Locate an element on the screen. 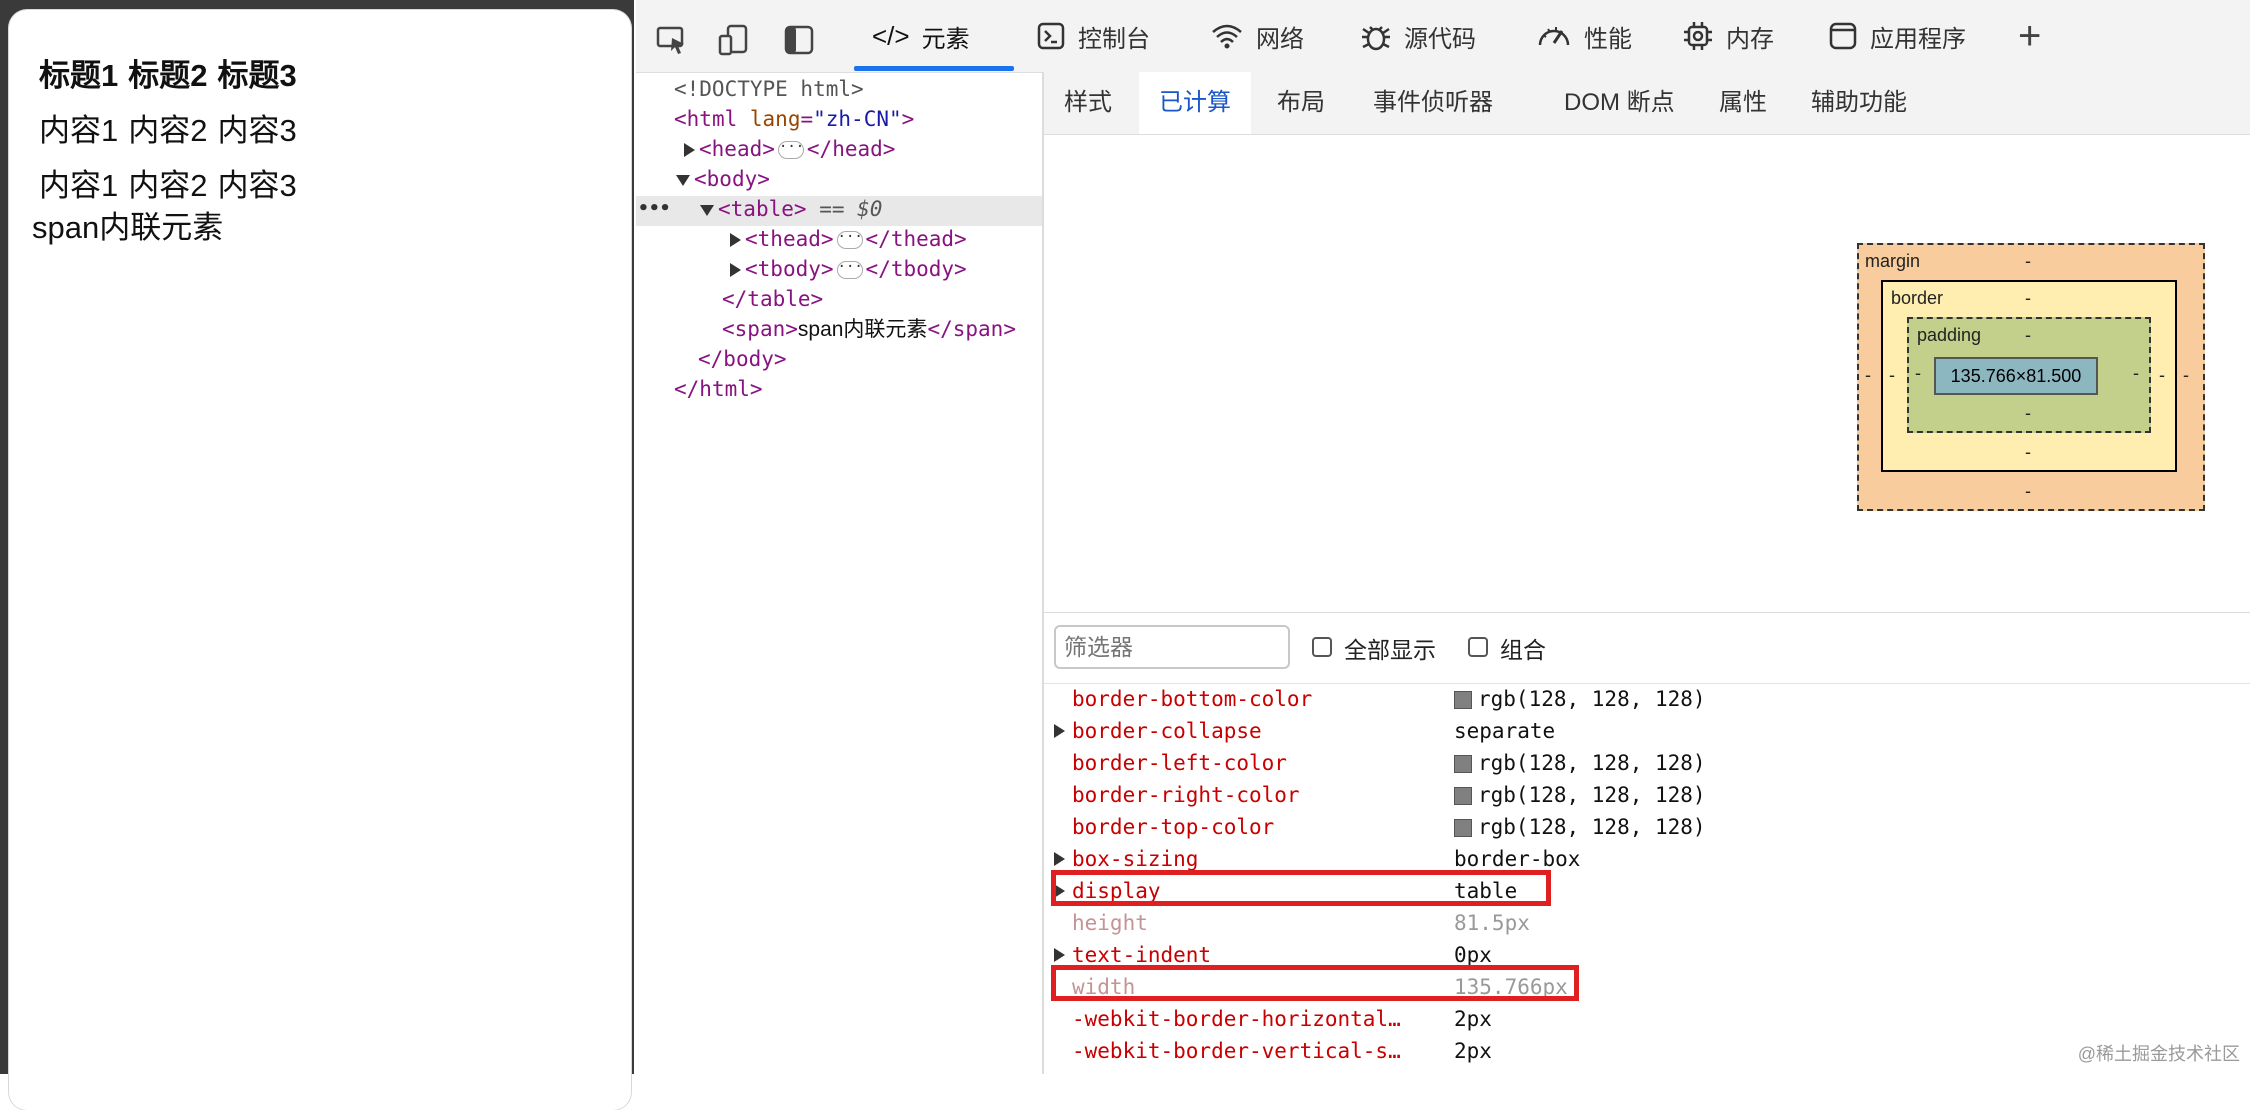 Image resolution: width=2250 pixels, height=1110 pixels. page-inline-span: span内联元素 is located at coordinates (128, 227).